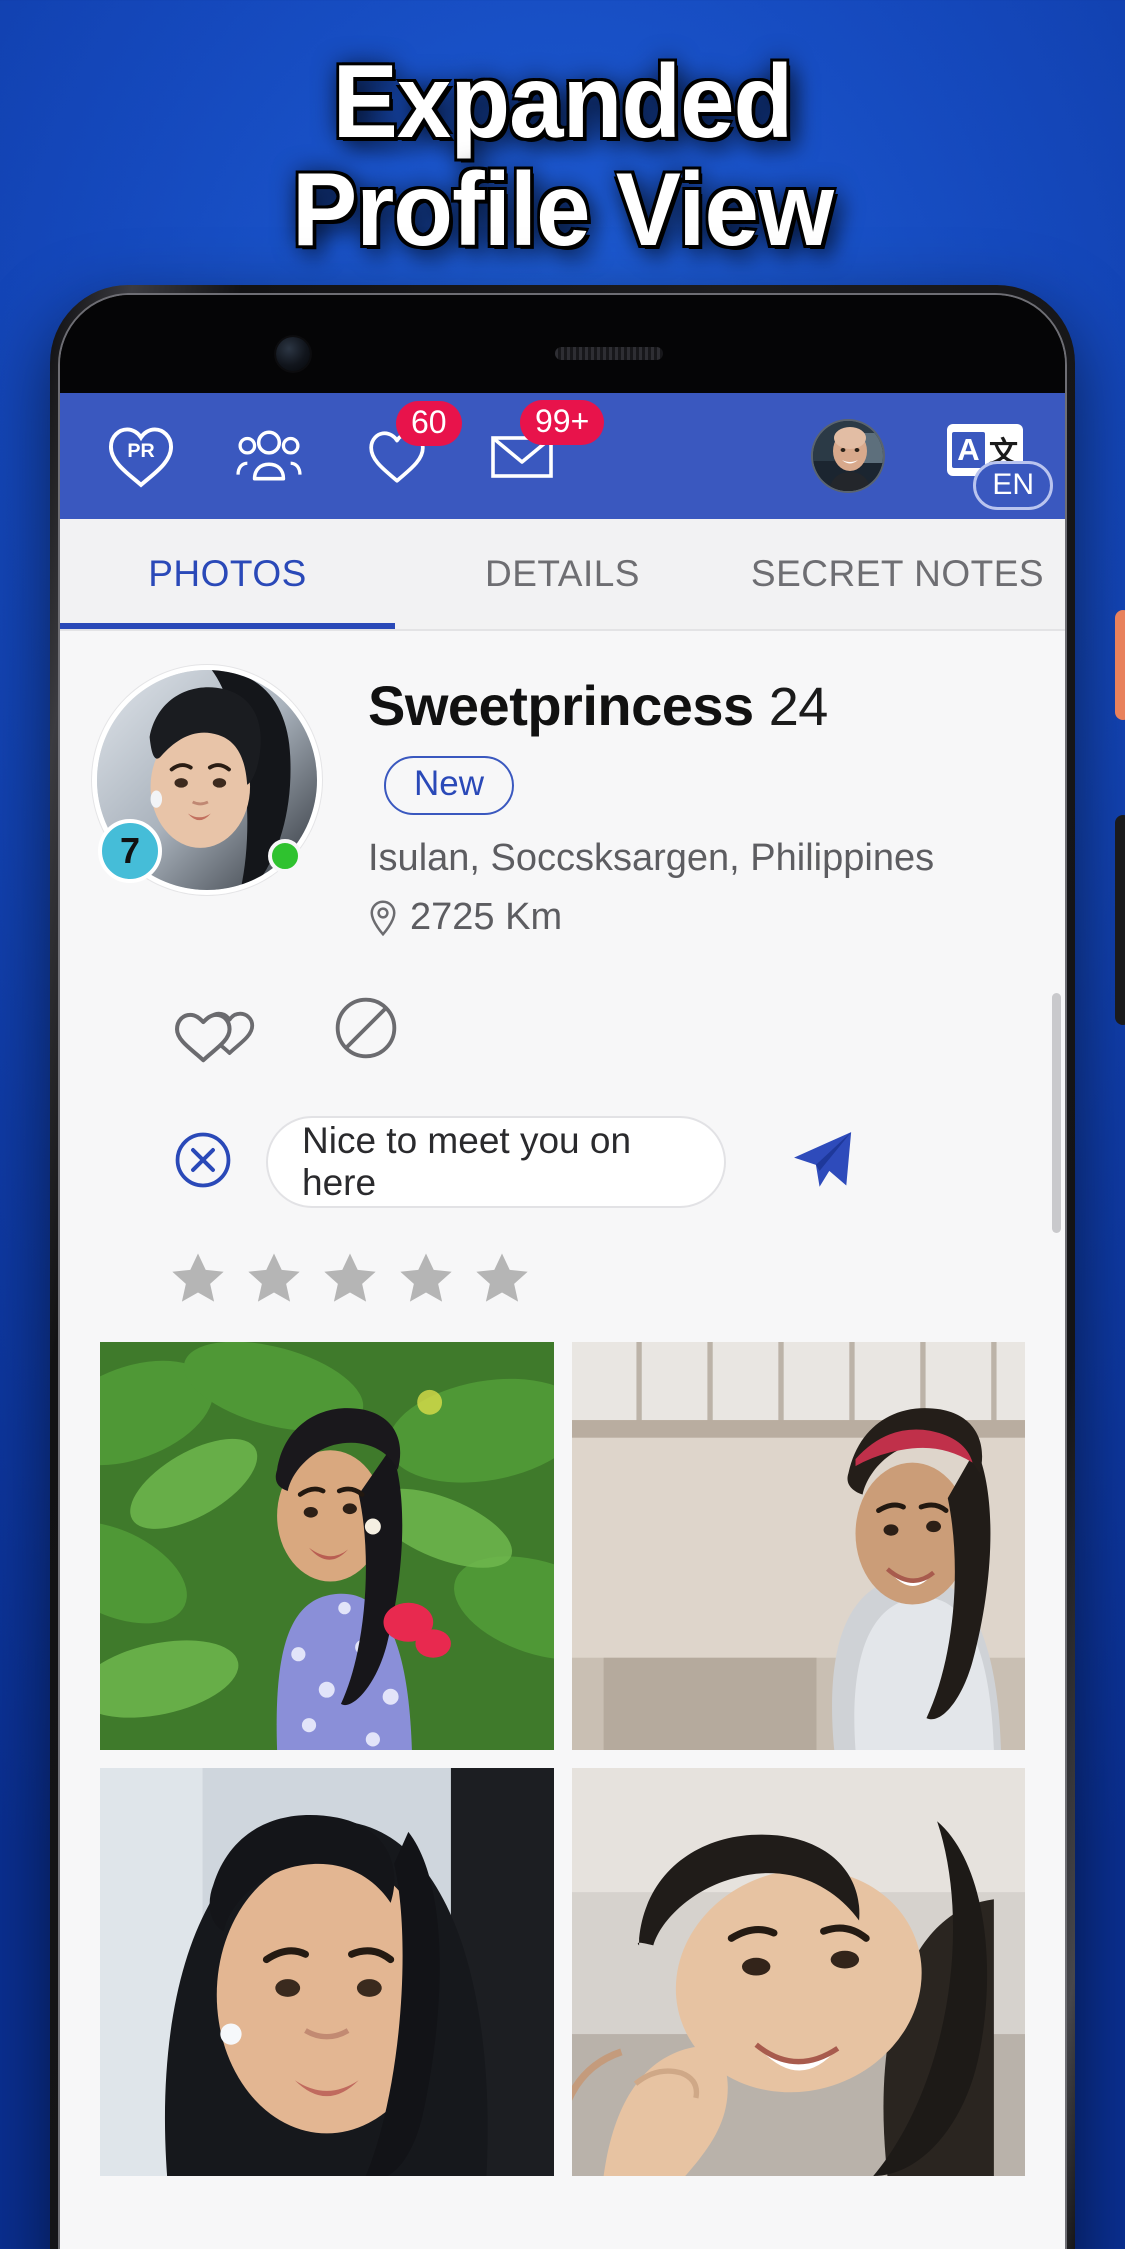 Image resolution: width=1125 pixels, height=2249 pixels. I want to click on double-heart-icon, so click(215, 1037).